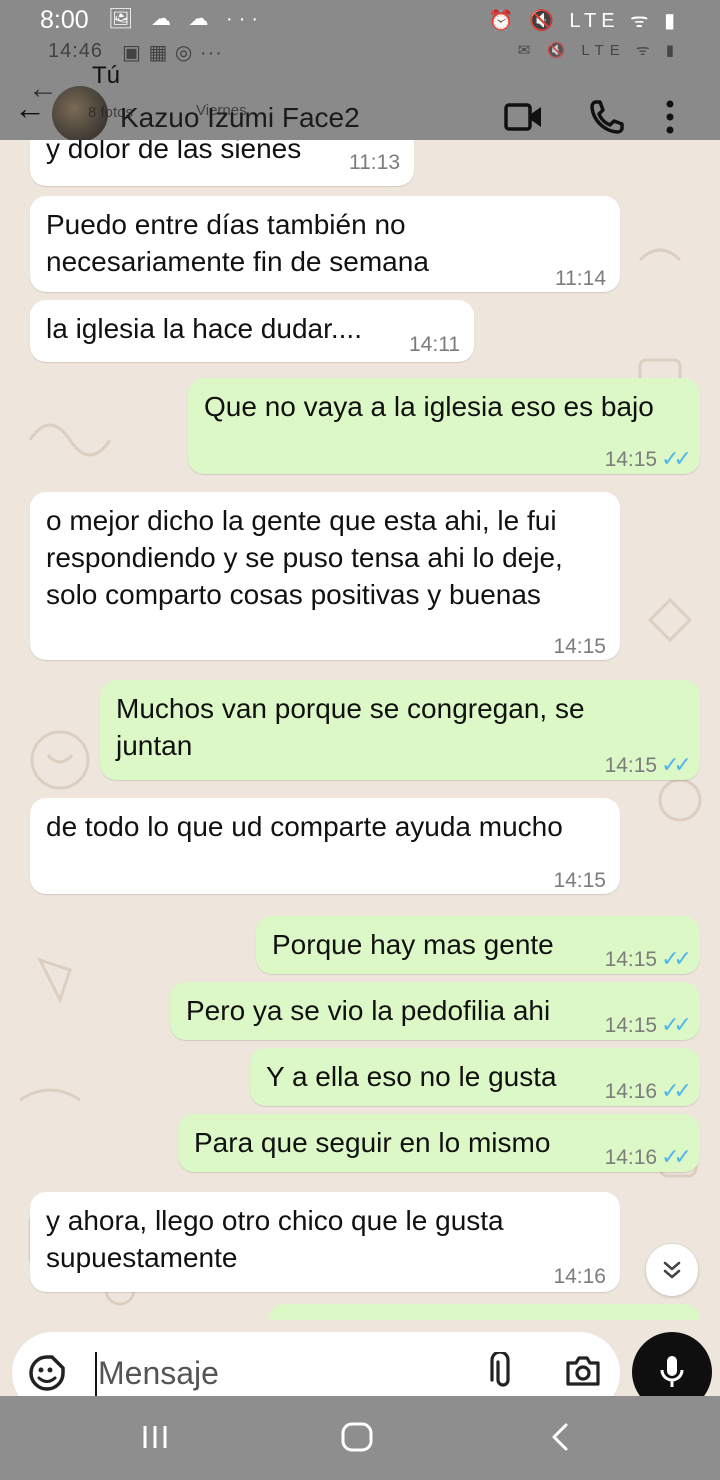 The image size is (720, 1480). What do you see at coordinates (76, 51) in the screenshot?
I see `ghost-status-time: 14:46` at bounding box center [76, 51].